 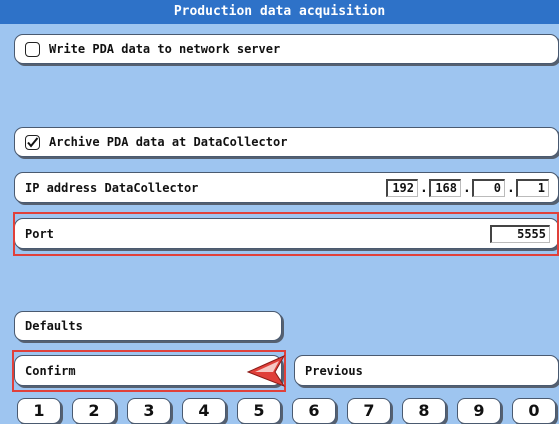 What do you see at coordinates (286, 233) in the screenshot?
I see `port-row: Port 5555` at bounding box center [286, 233].